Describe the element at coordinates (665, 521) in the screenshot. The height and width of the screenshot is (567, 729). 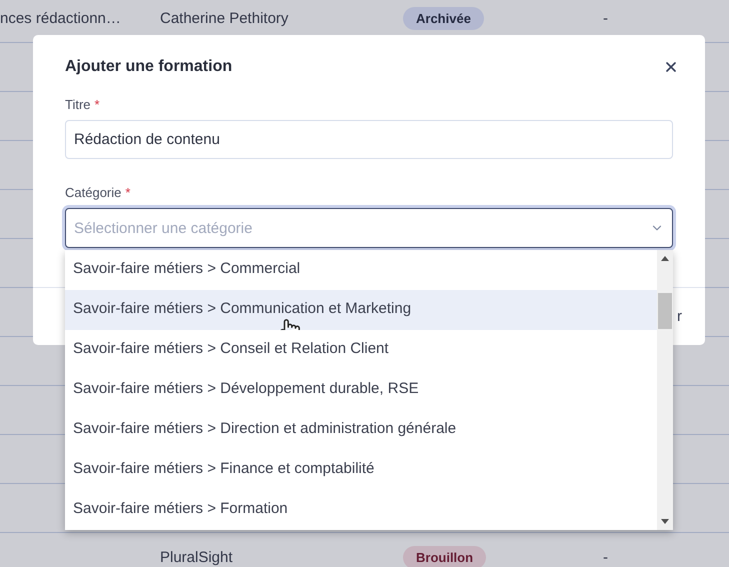
I see `scroll-down-icon` at that location.